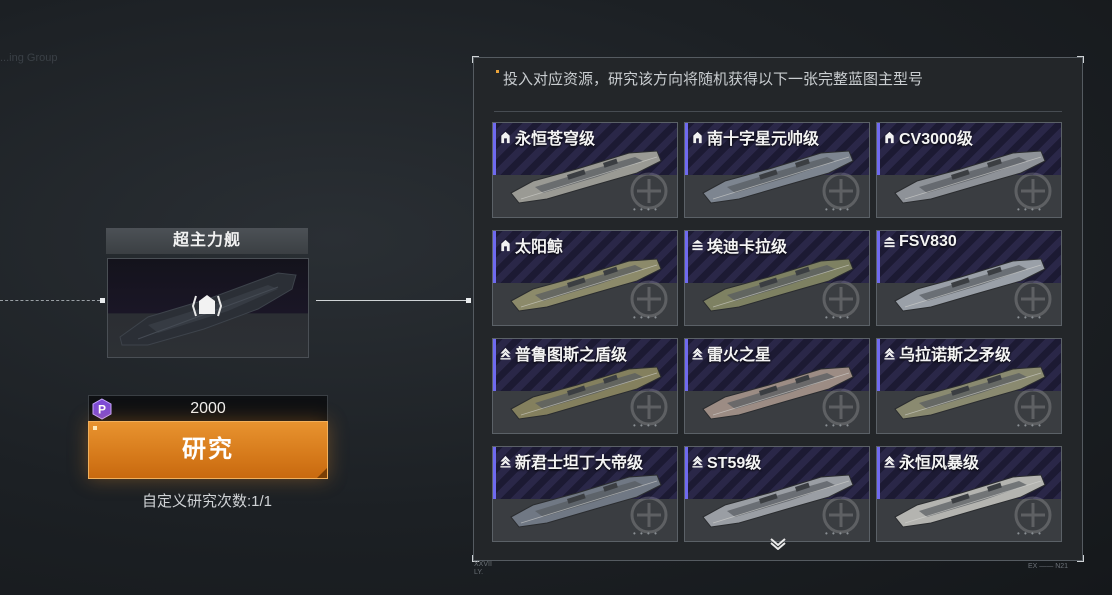 This screenshot has width=1112, height=595. I want to click on ship-name: 普鲁图斯之盾级, so click(571, 355).